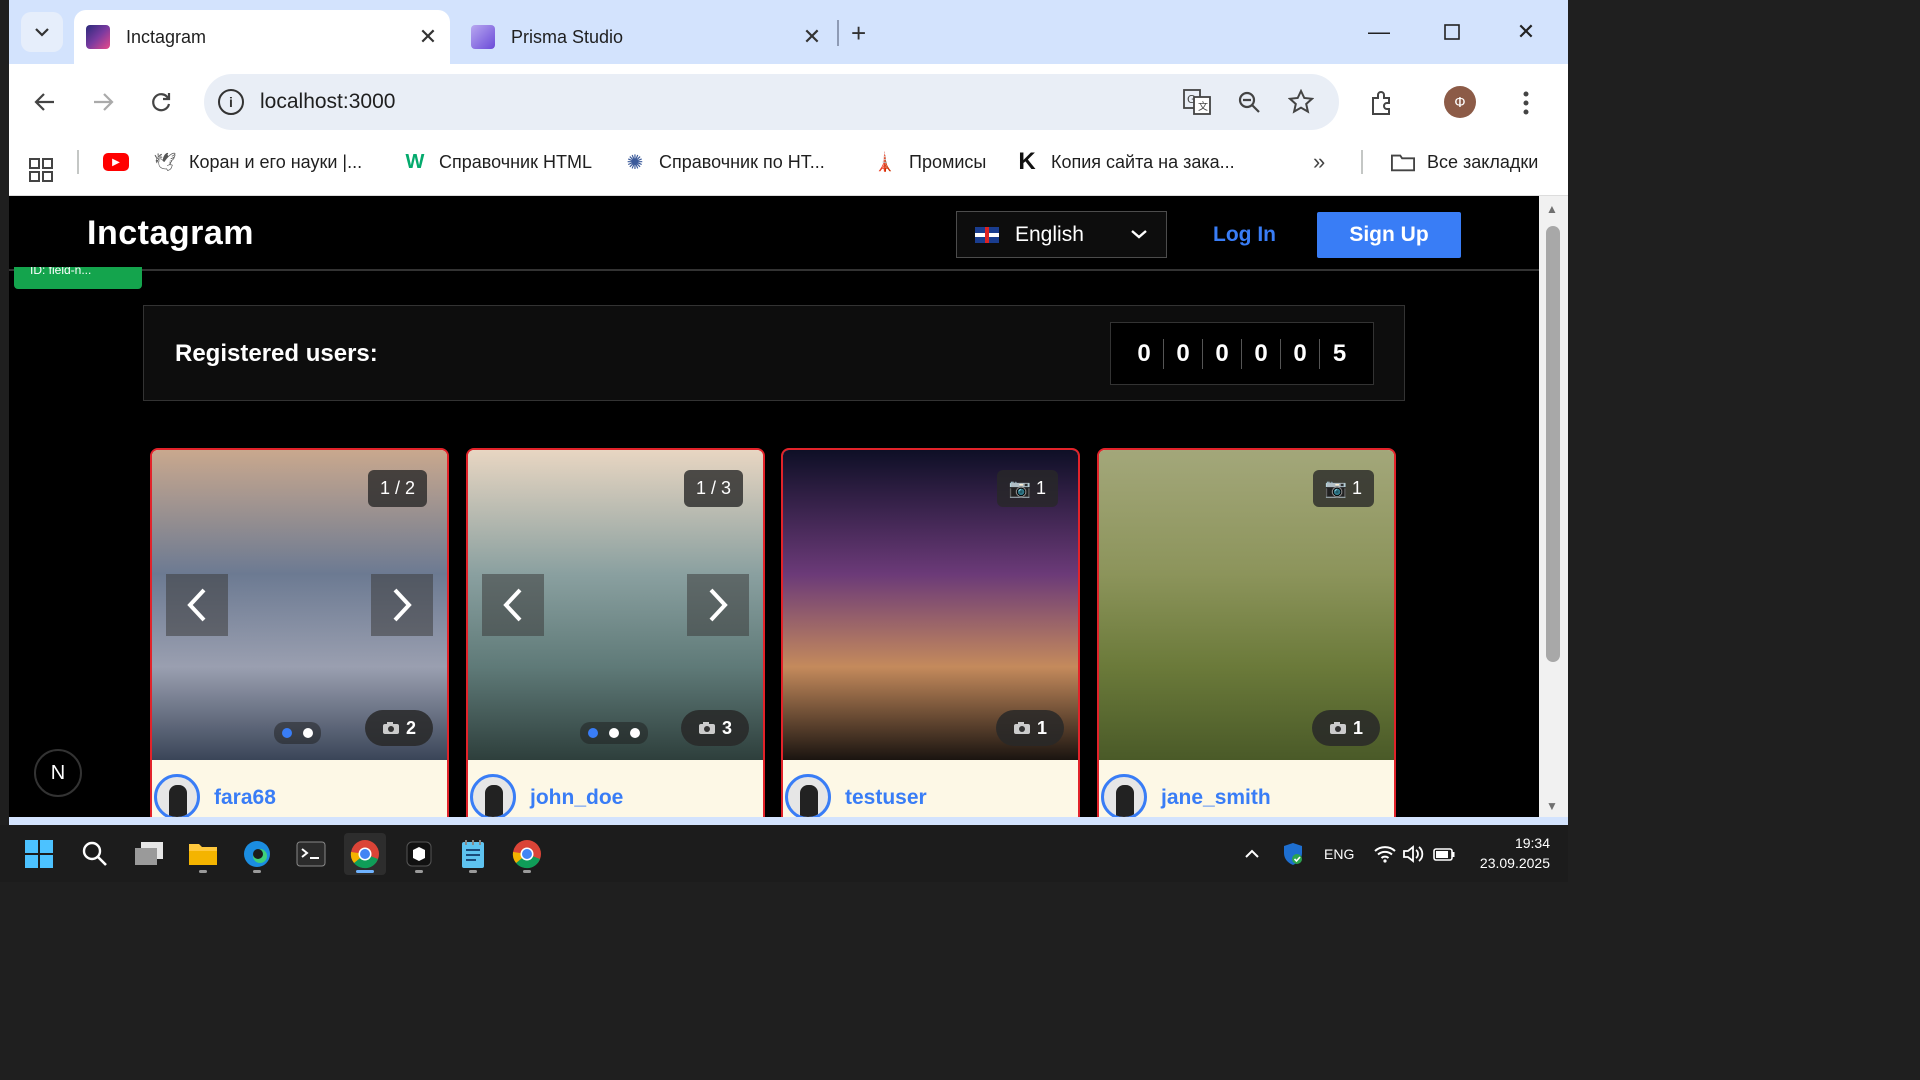 The height and width of the screenshot is (1080, 1920). I want to click on task-view-icon, so click(149, 853).